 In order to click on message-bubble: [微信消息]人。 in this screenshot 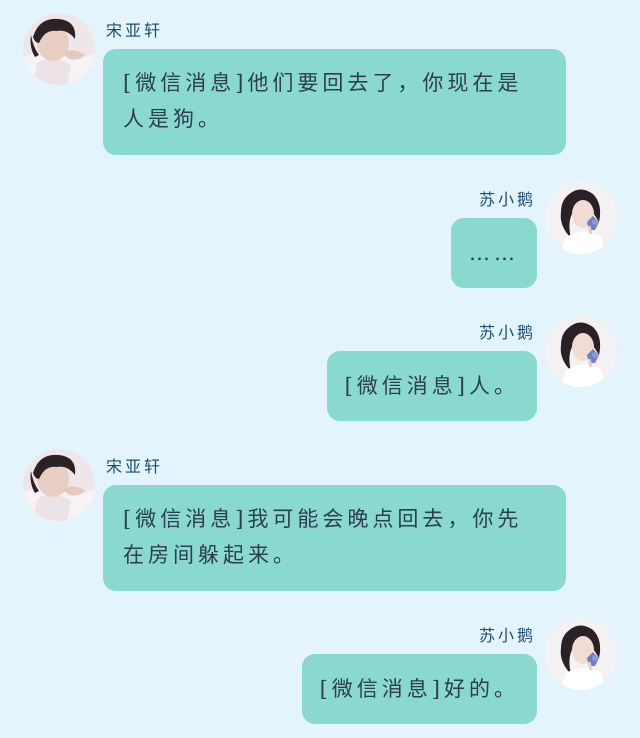, I will do `click(431, 386)`.